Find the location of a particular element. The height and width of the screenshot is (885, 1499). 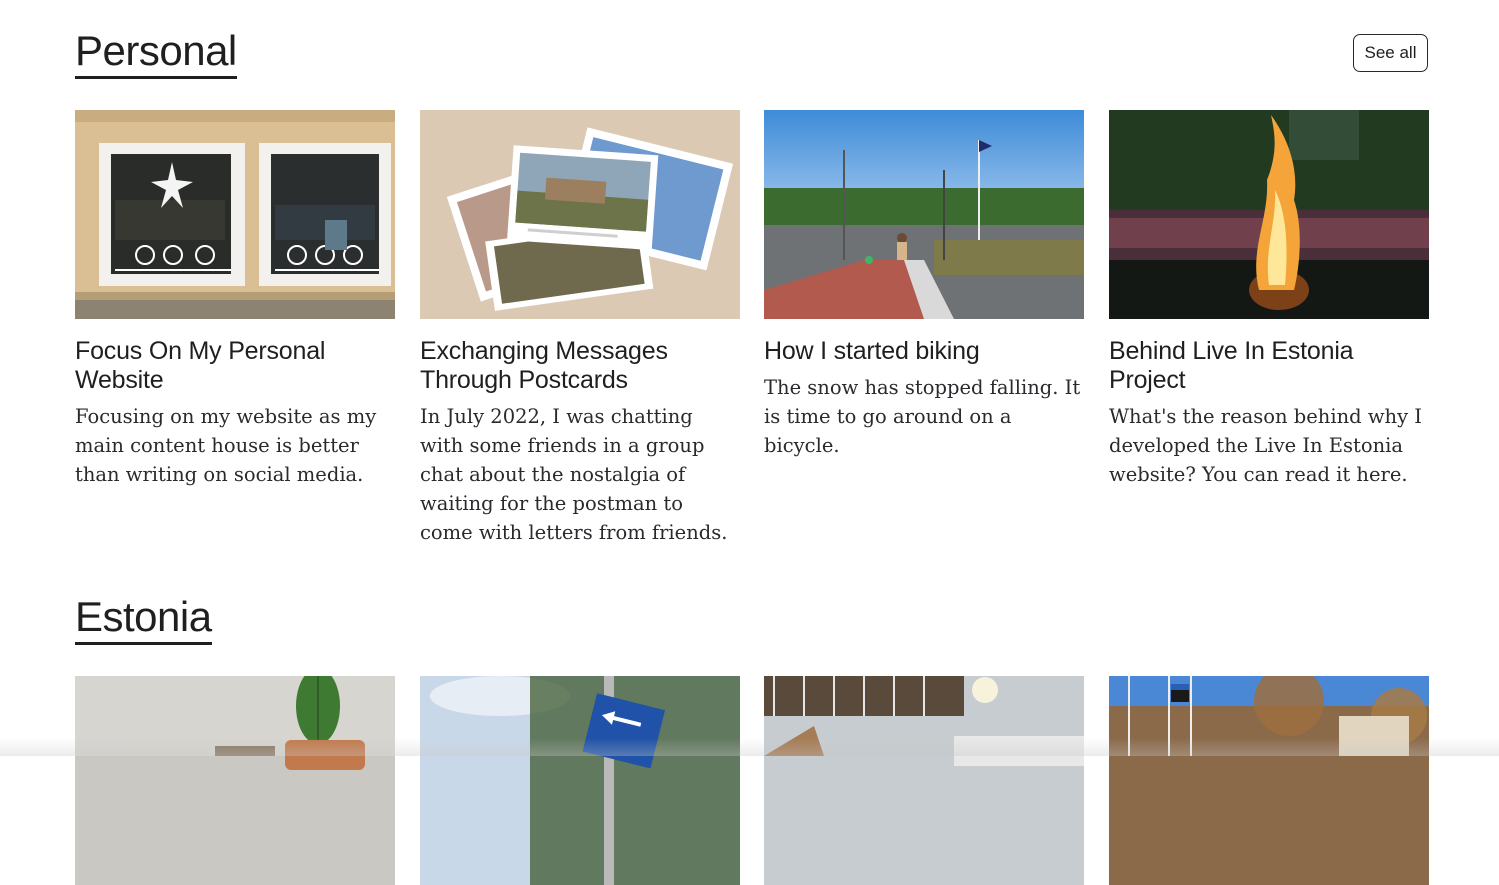

see-all-button: See all is located at coordinates (1390, 53).